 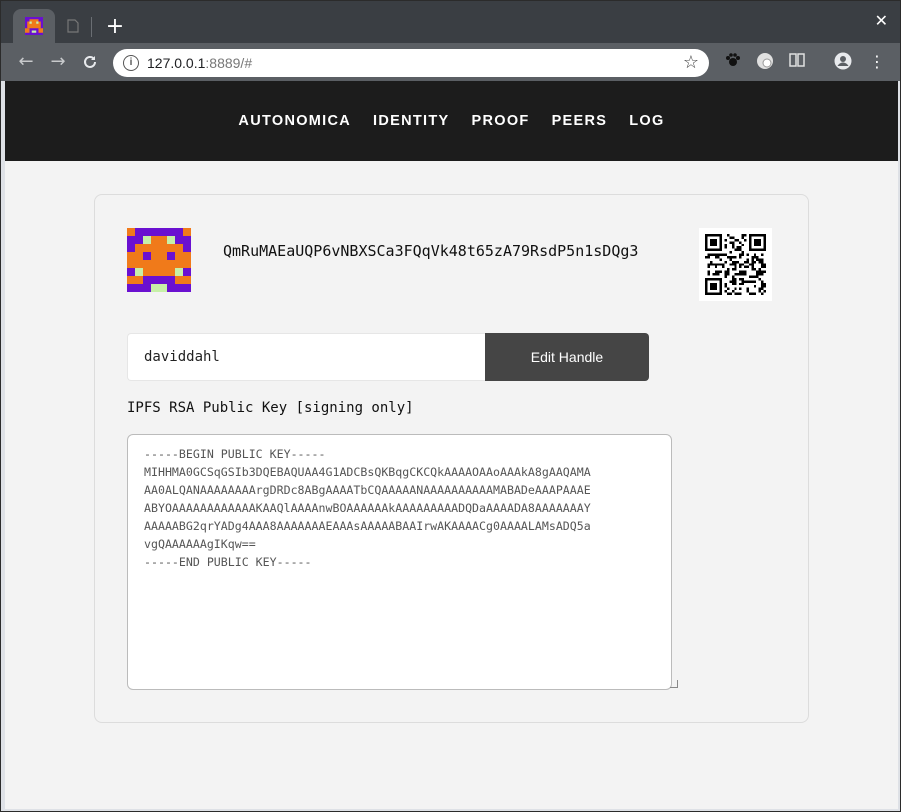 I want to click on menu-kebab-icon: ⋮, so click(x=877, y=62).